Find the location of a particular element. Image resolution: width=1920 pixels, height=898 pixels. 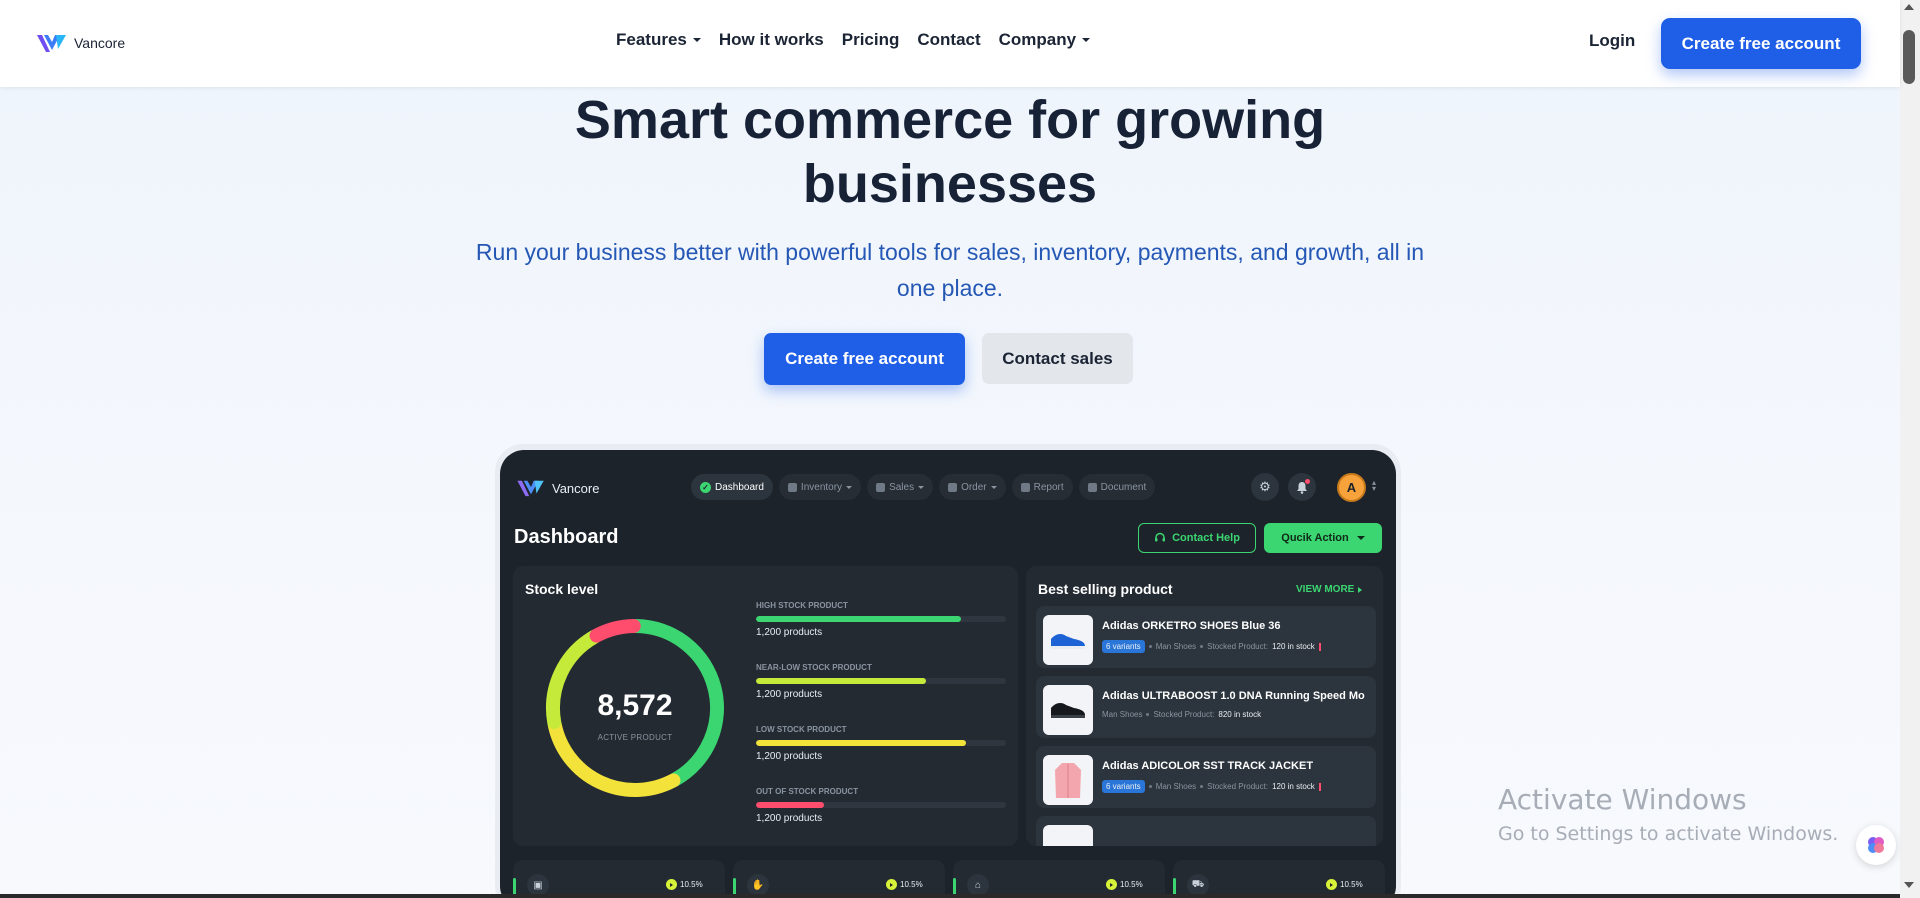

tab-label: Sales is located at coordinates (902, 487).